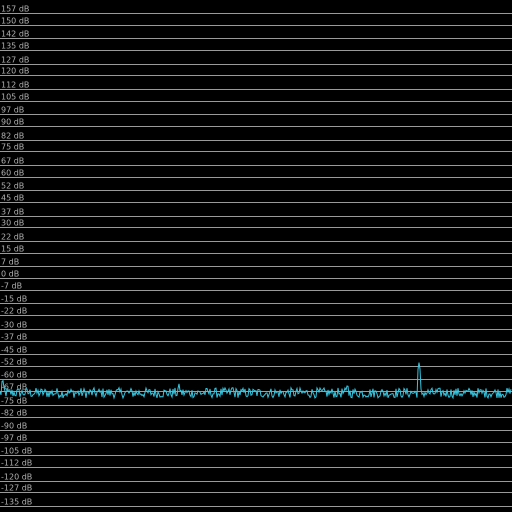 The image size is (512, 512). I want to click on y-tick-label: 82 dB, so click(12, 136).